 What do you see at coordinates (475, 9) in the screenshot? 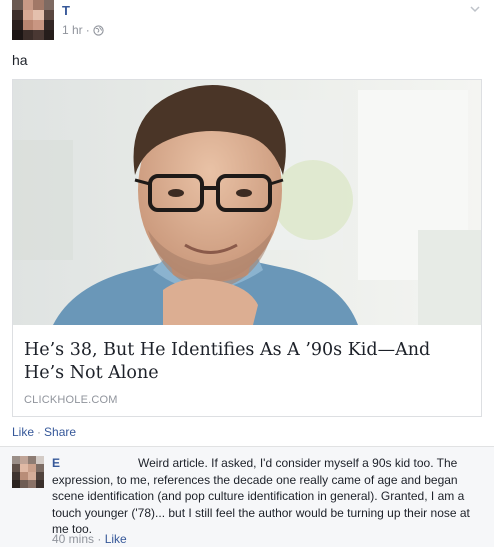
I see `chevron-down-icon` at bounding box center [475, 9].